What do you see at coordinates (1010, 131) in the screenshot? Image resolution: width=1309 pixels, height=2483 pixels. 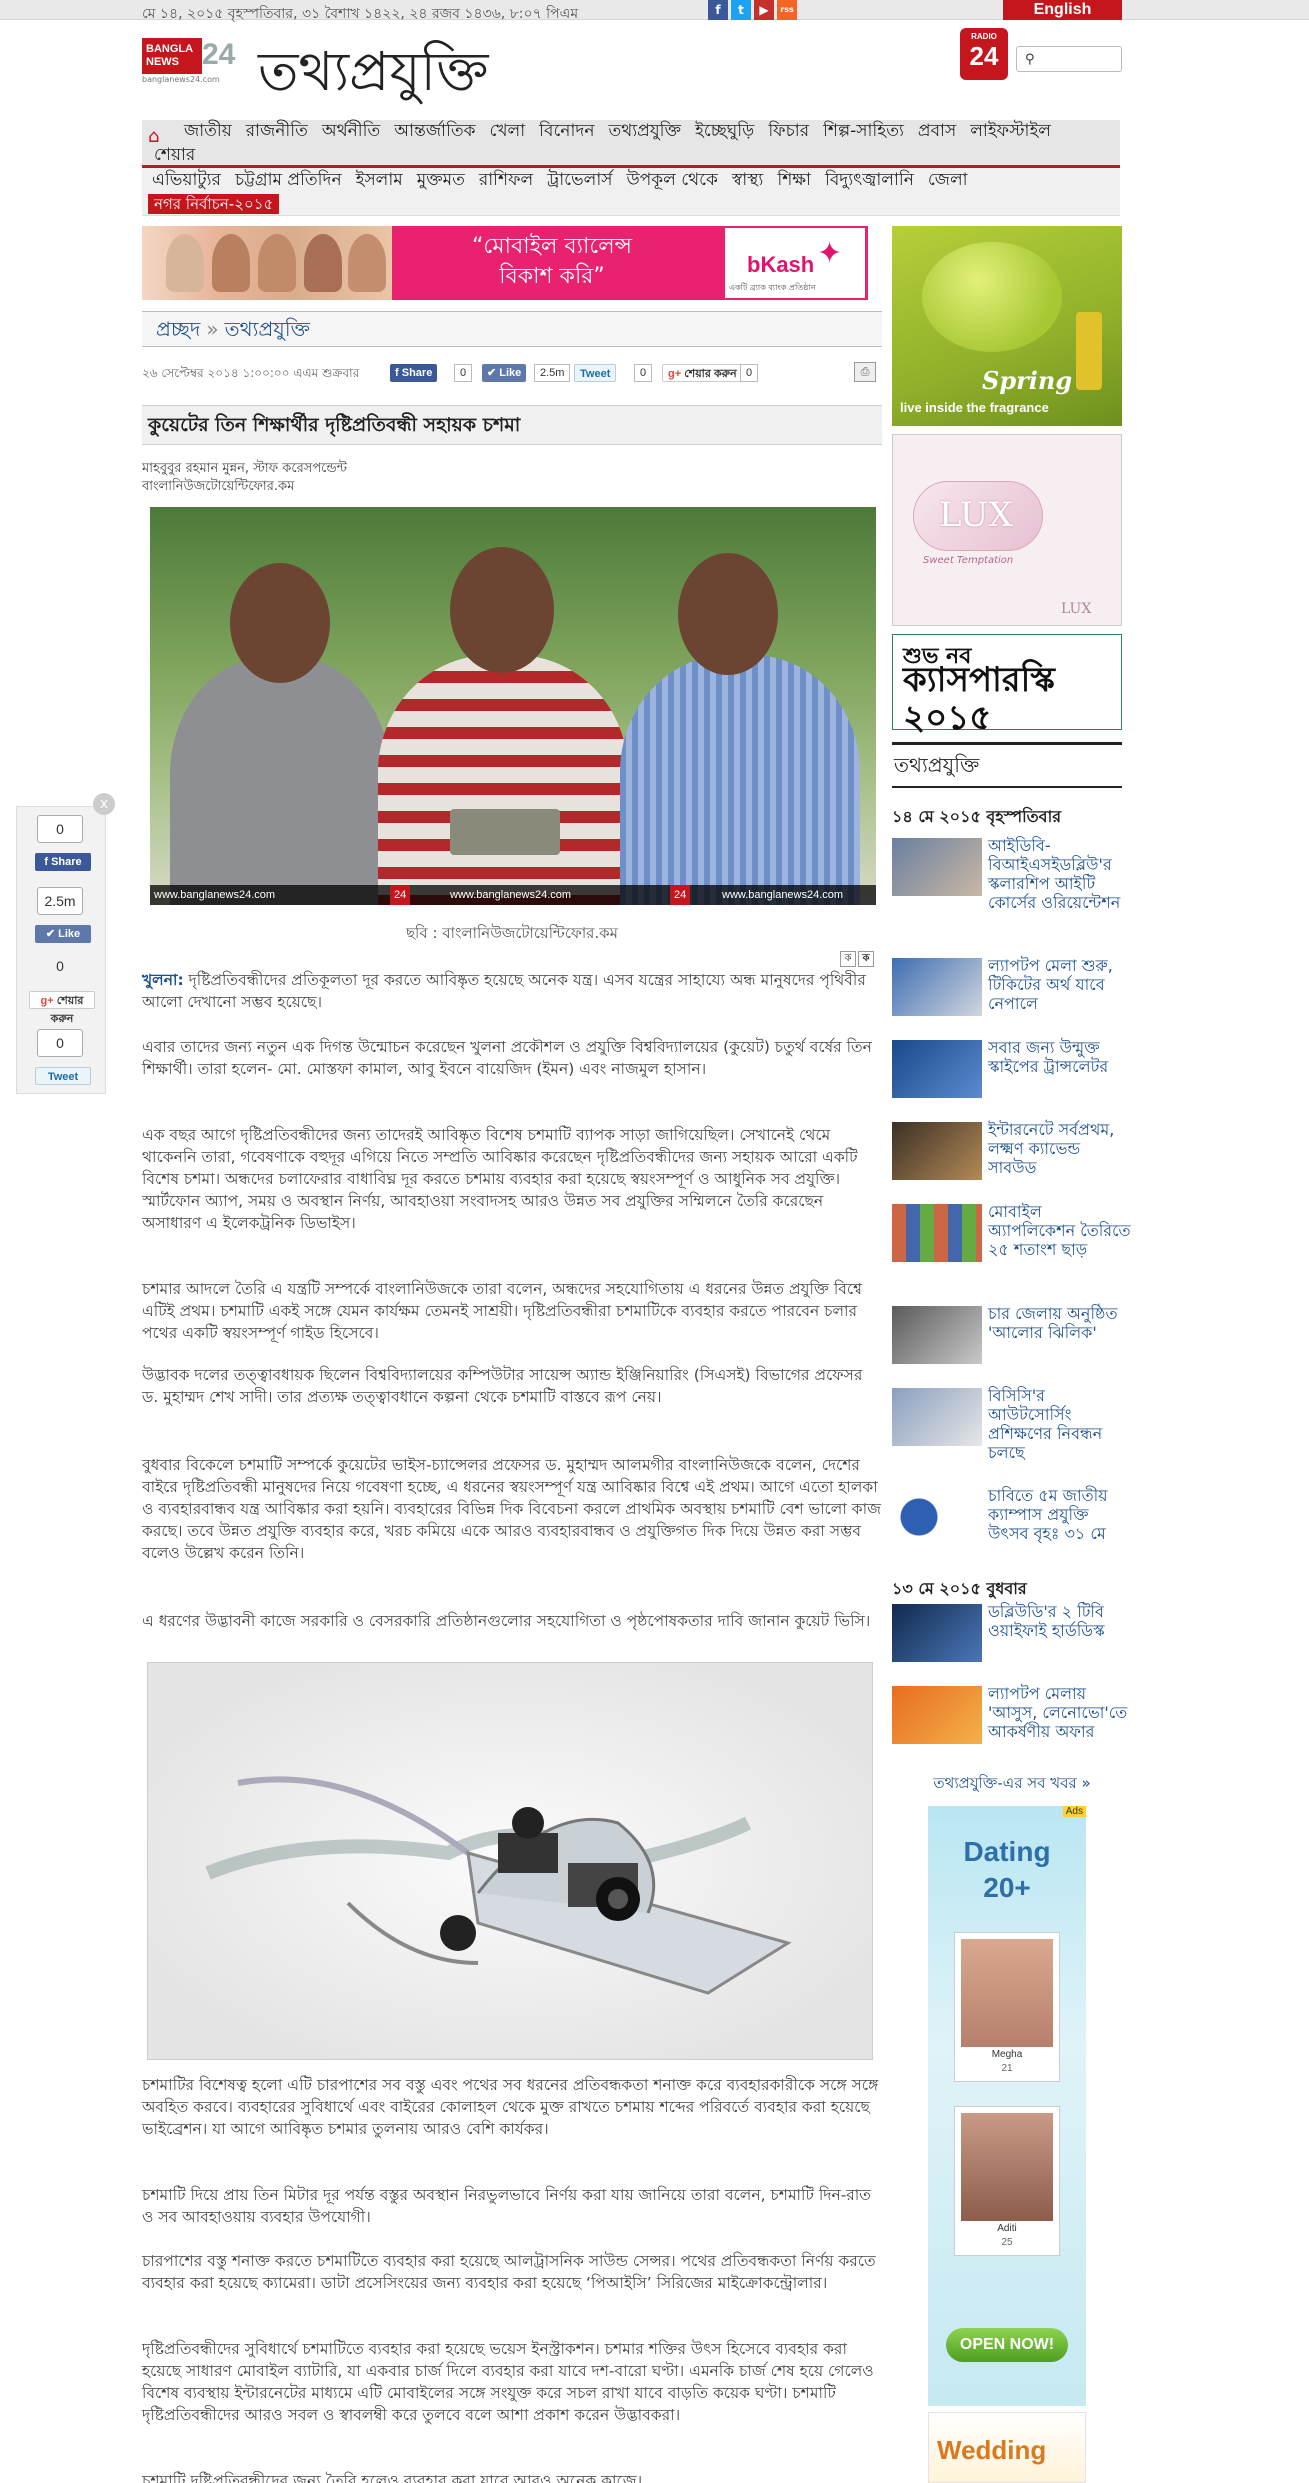 I see `nav-item: লাইফস্টাইল` at bounding box center [1010, 131].